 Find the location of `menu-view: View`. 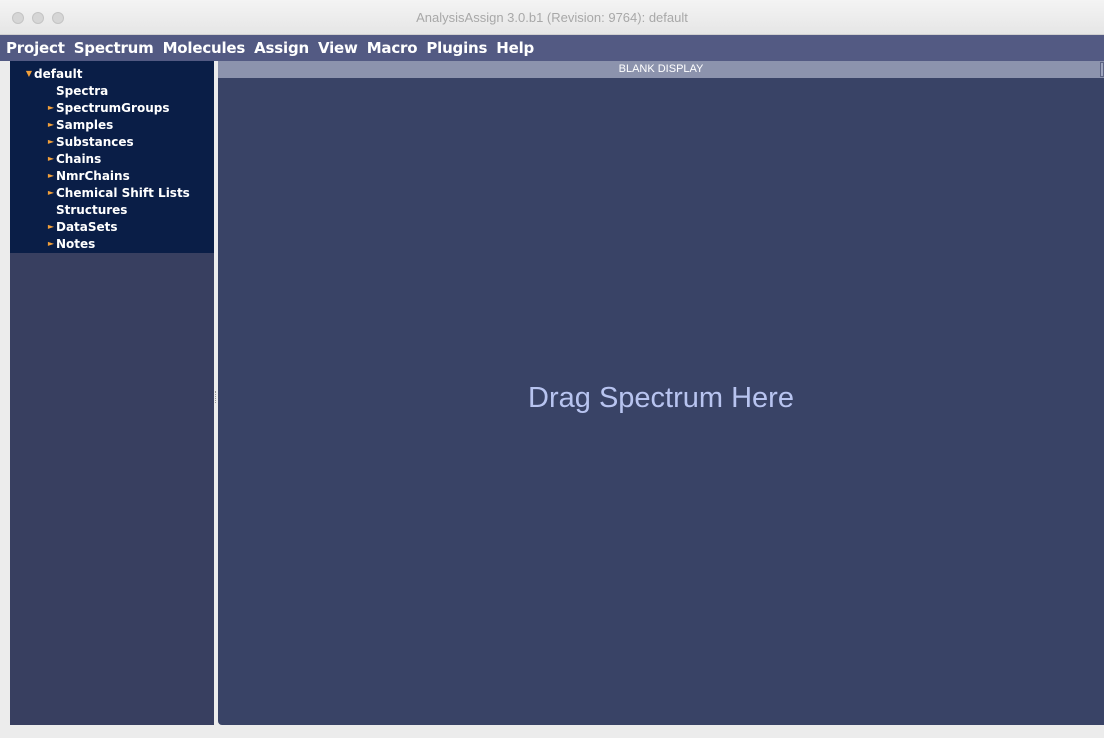

menu-view: View is located at coordinates (338, 48).